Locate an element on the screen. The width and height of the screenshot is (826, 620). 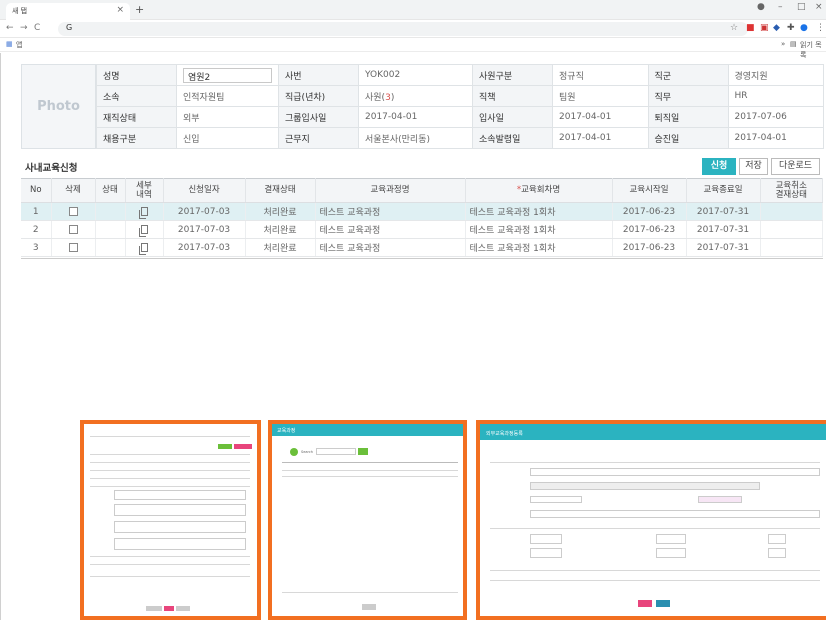
promotion-label: 승진일 is located at coordinates (688, 138).